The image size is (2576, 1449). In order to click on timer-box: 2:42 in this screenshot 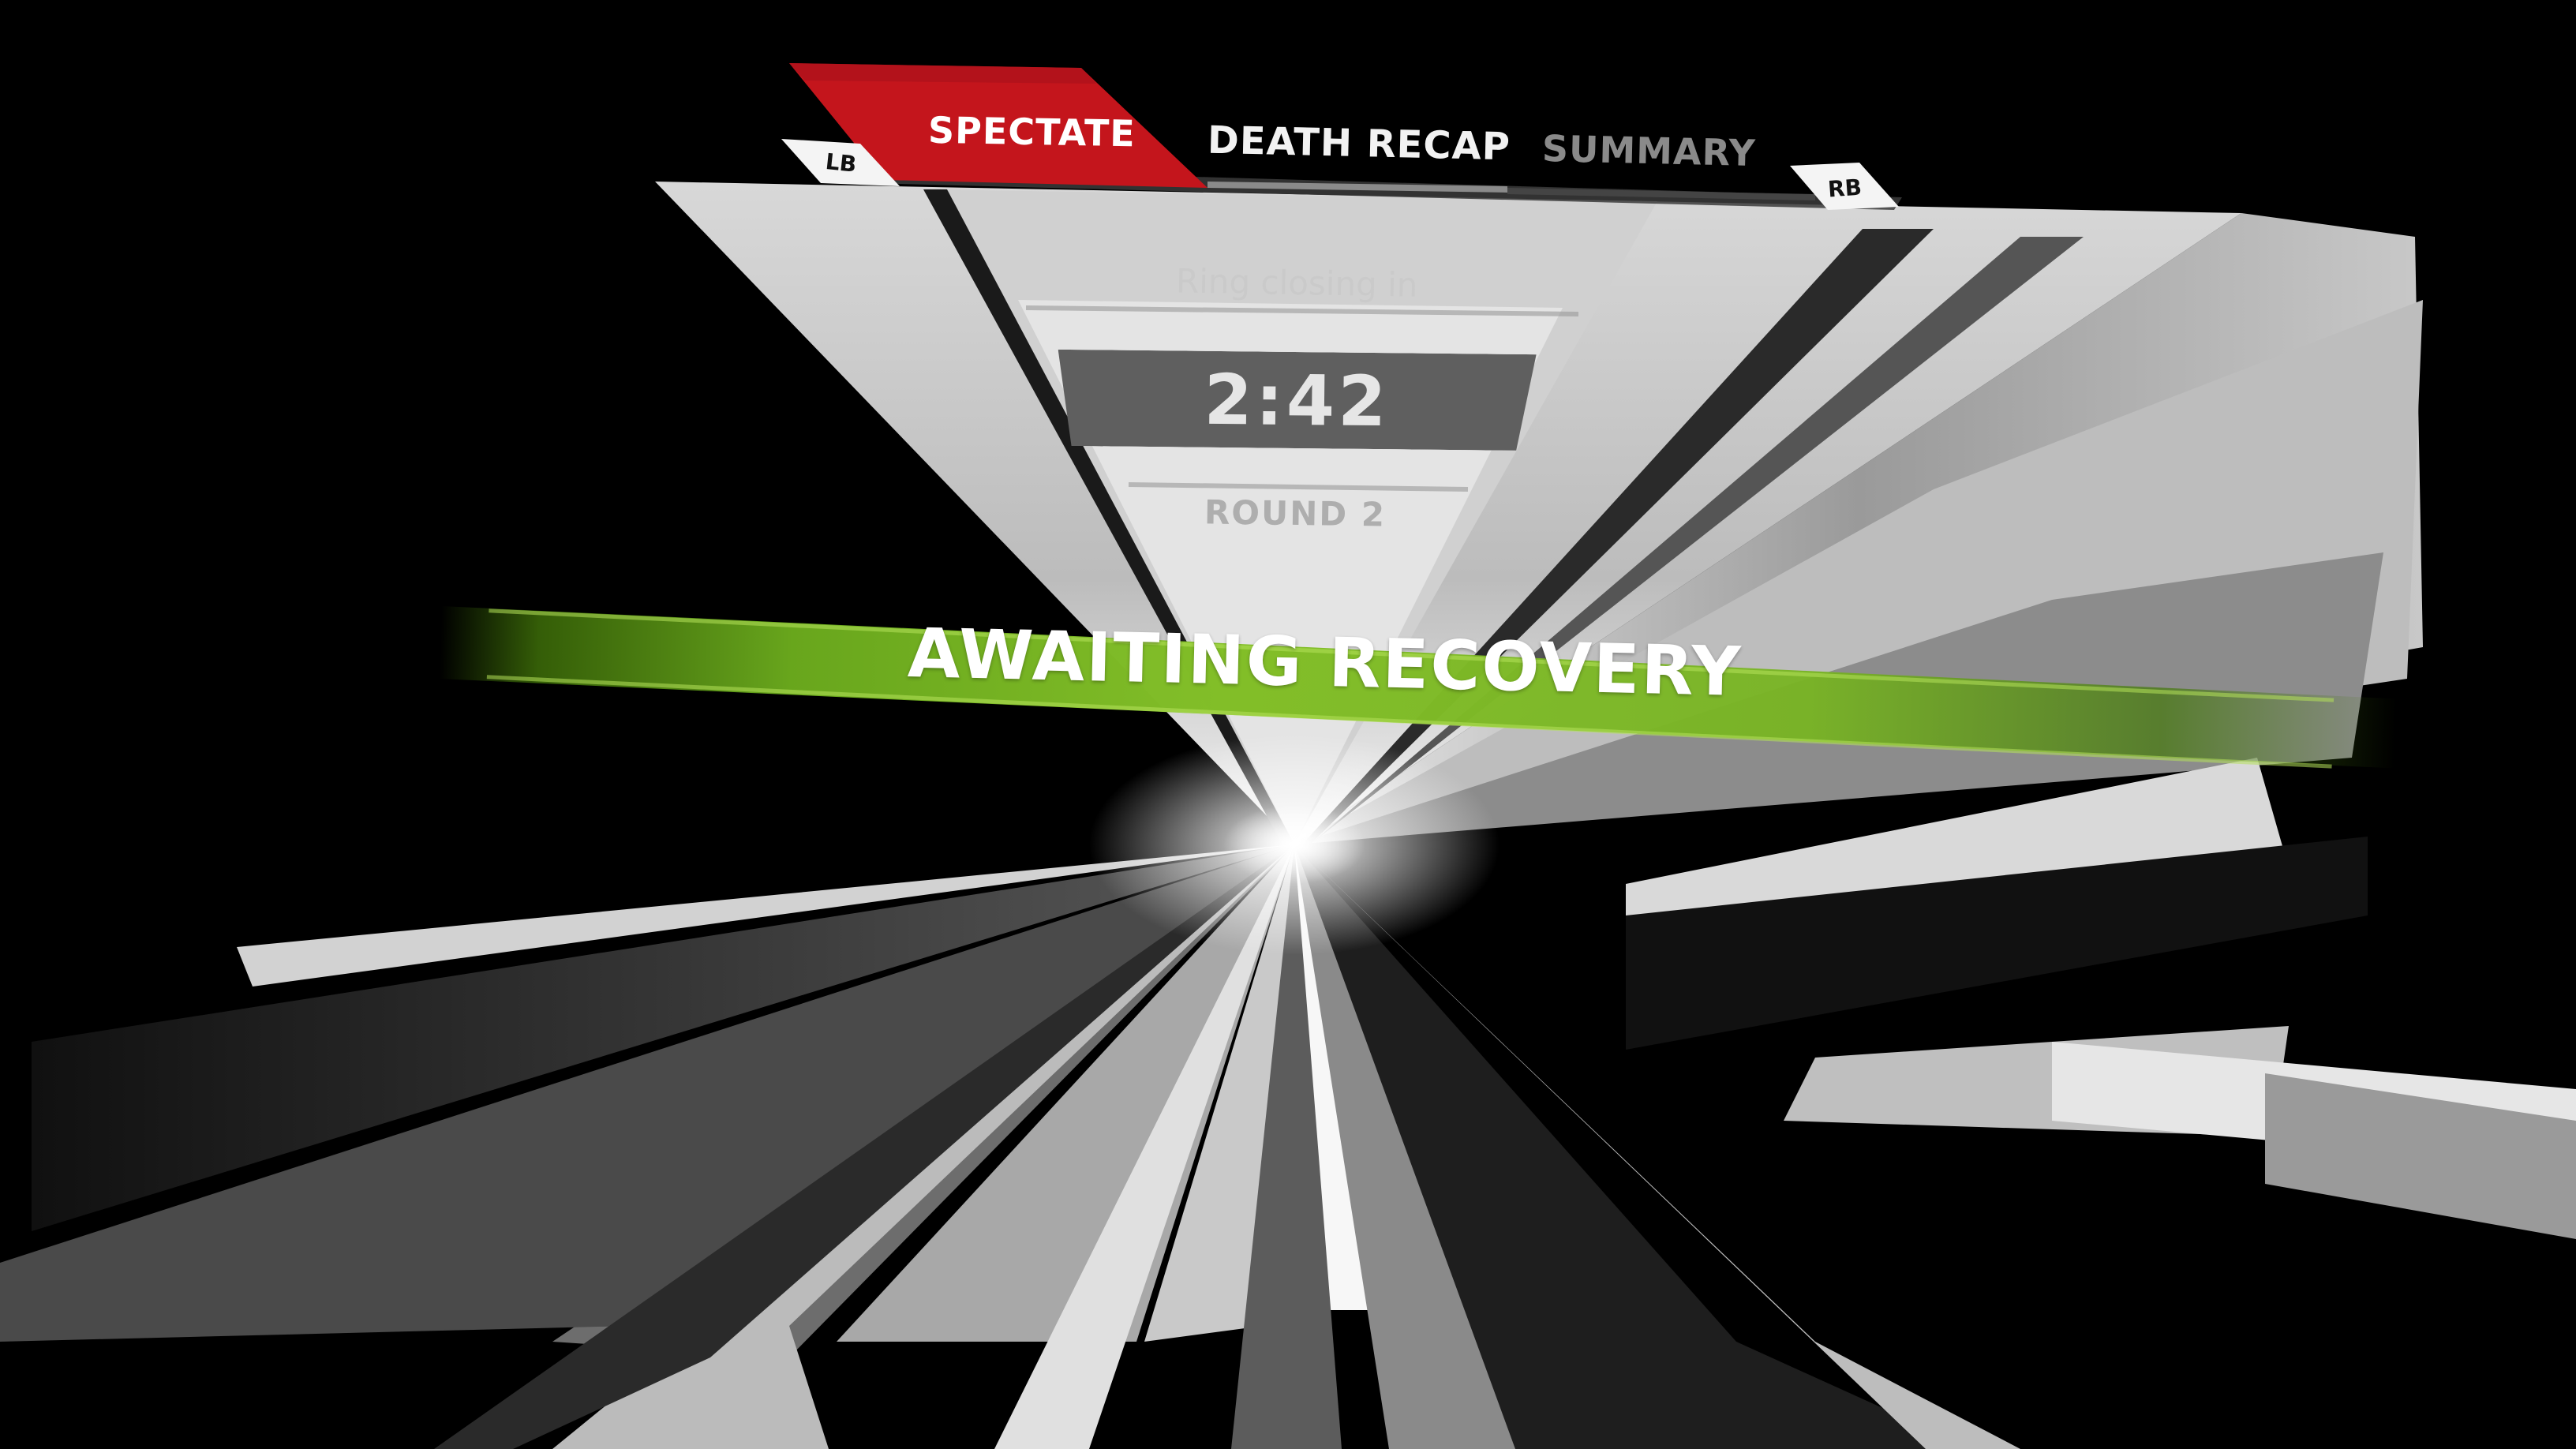, I will do `click(1296, 400)`.